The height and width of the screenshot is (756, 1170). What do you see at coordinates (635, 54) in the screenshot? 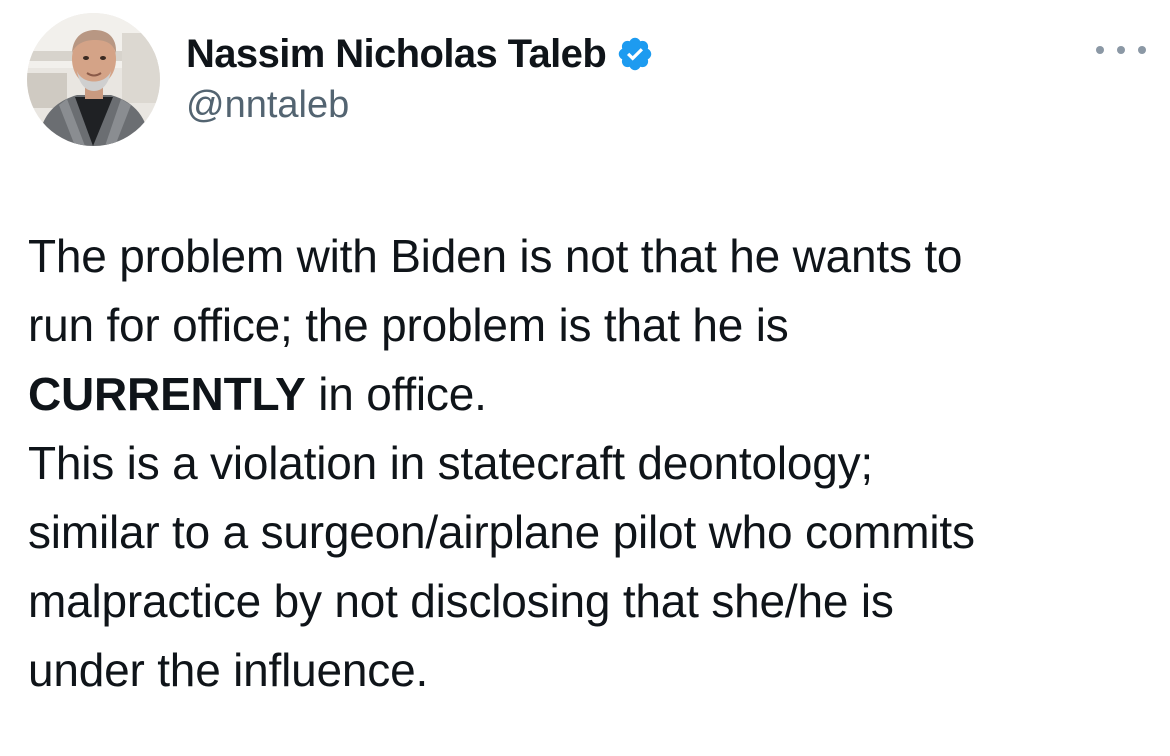
I see `verified-badge-icon` at bounding box center [635, 54].